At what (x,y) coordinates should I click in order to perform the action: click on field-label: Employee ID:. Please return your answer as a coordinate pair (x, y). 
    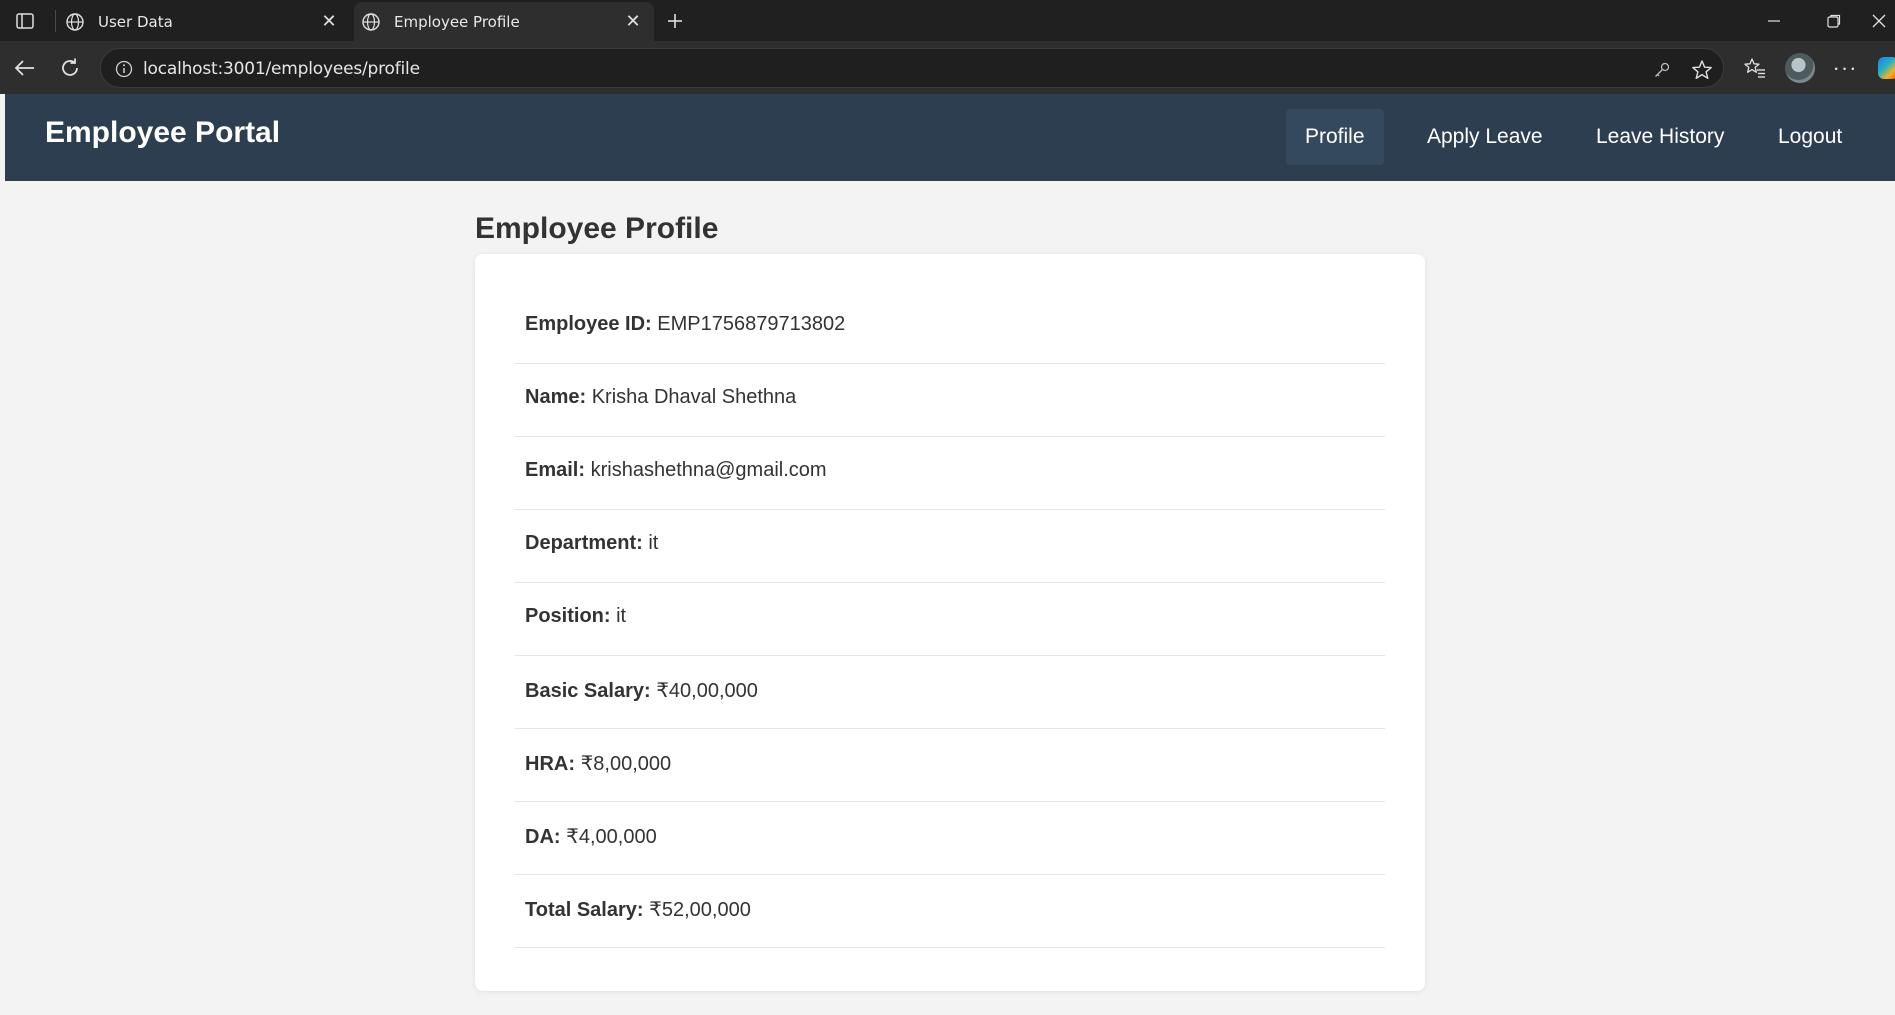
    Looking at the image, I should click on (588, 324).